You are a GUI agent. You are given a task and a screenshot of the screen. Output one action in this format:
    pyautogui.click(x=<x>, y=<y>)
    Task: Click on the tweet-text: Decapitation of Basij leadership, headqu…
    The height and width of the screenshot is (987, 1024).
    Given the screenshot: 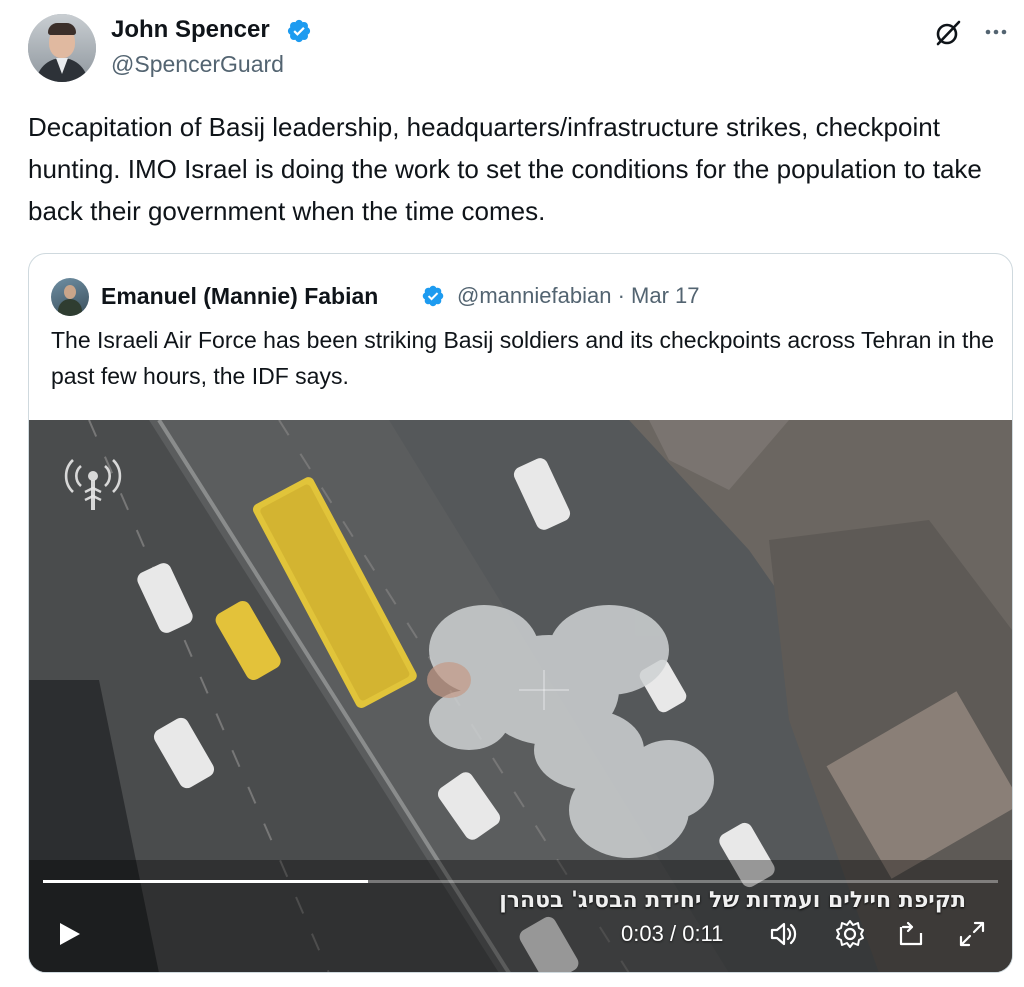 What is the action you would take?
    pyautogui.click(x=505, y=169)
    